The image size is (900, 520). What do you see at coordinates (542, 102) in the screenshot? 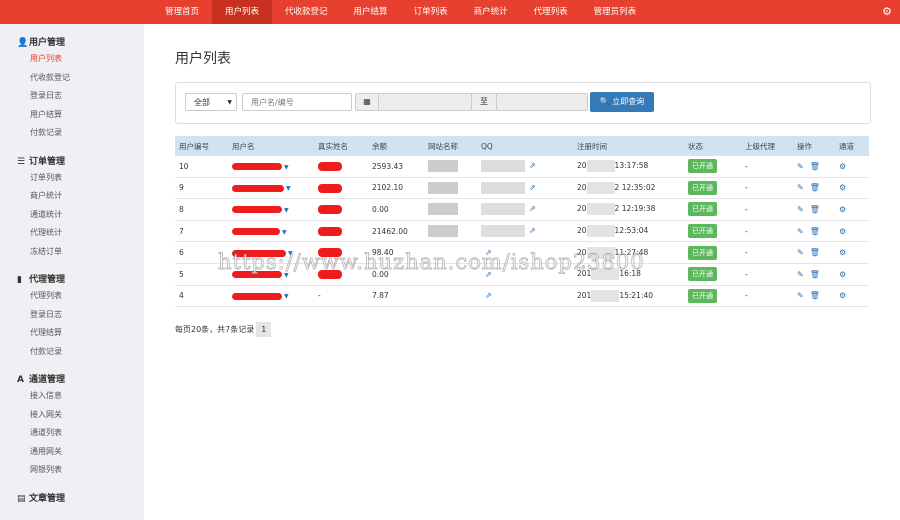
I see `end-date-field` at bounding box center [542, 102].